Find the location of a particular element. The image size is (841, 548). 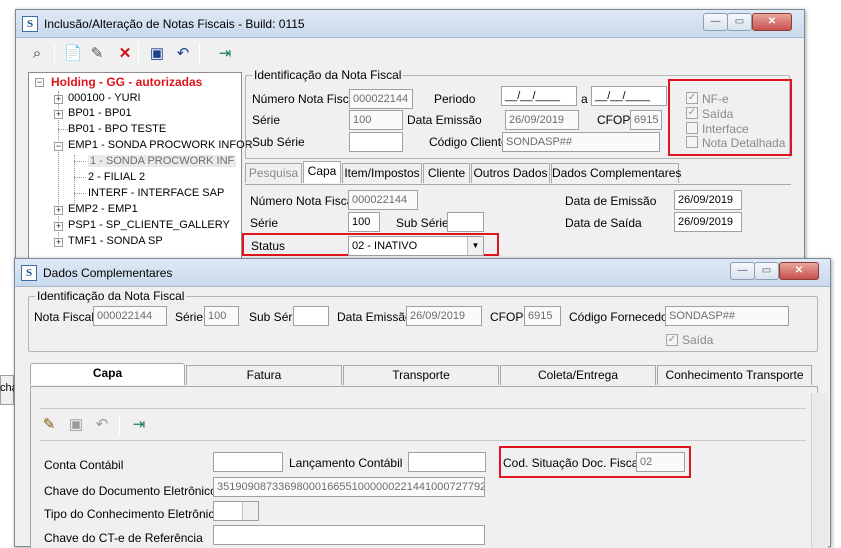

dlg-saida-label: Saída is located at coordinates (698, 340).